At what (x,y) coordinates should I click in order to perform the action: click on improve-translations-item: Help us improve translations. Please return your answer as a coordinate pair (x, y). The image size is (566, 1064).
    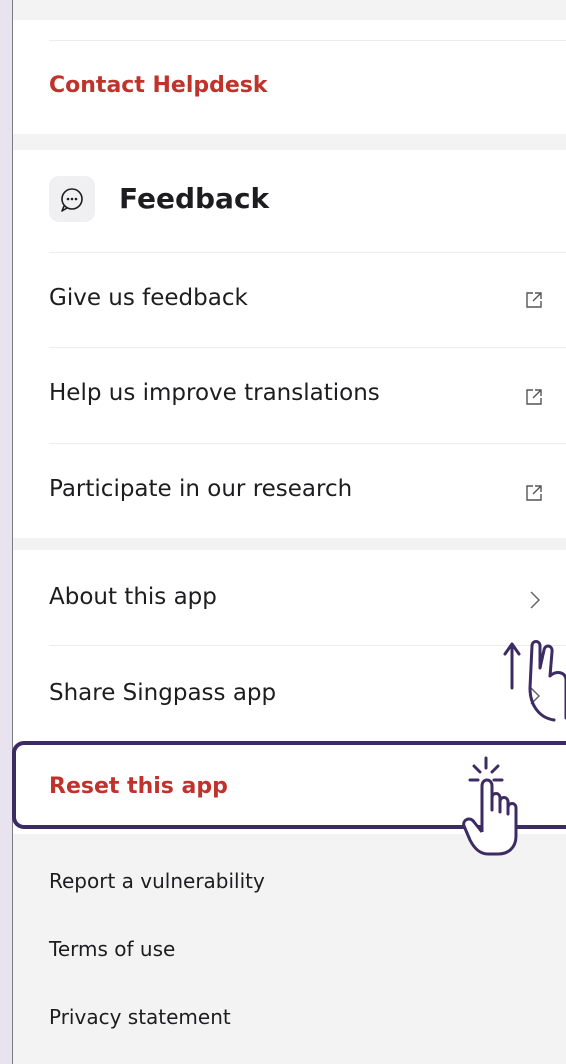
    Looking at the image, I should click on (289, 395).